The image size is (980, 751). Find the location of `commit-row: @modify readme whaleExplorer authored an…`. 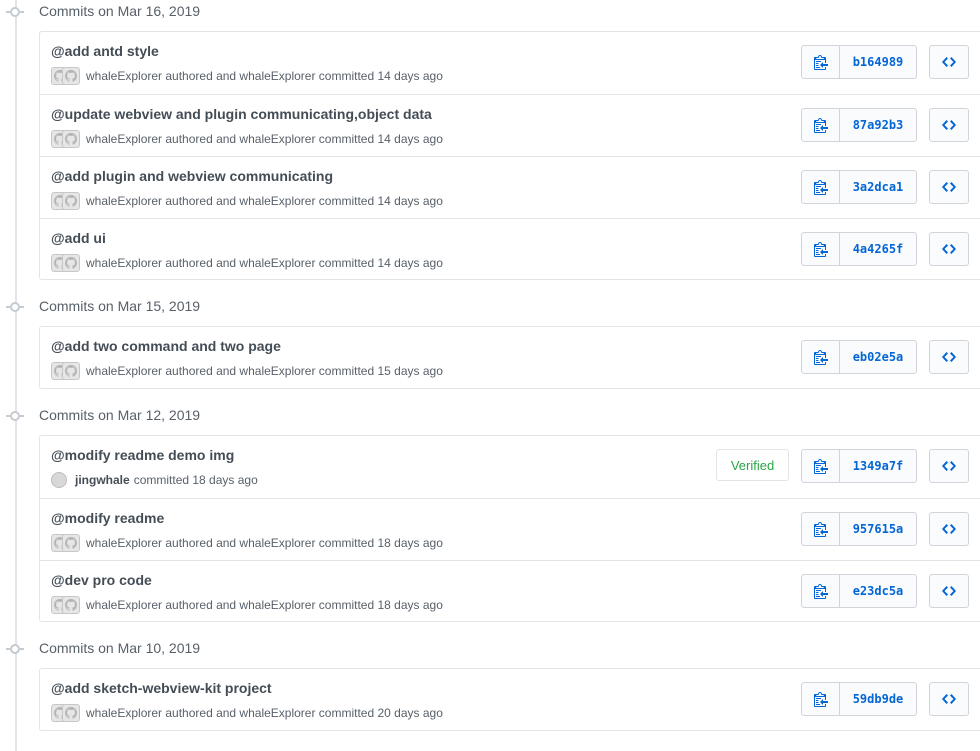

commit-row: @modify readme whaleExplorer authored an… is located at coordinates (510, 529).